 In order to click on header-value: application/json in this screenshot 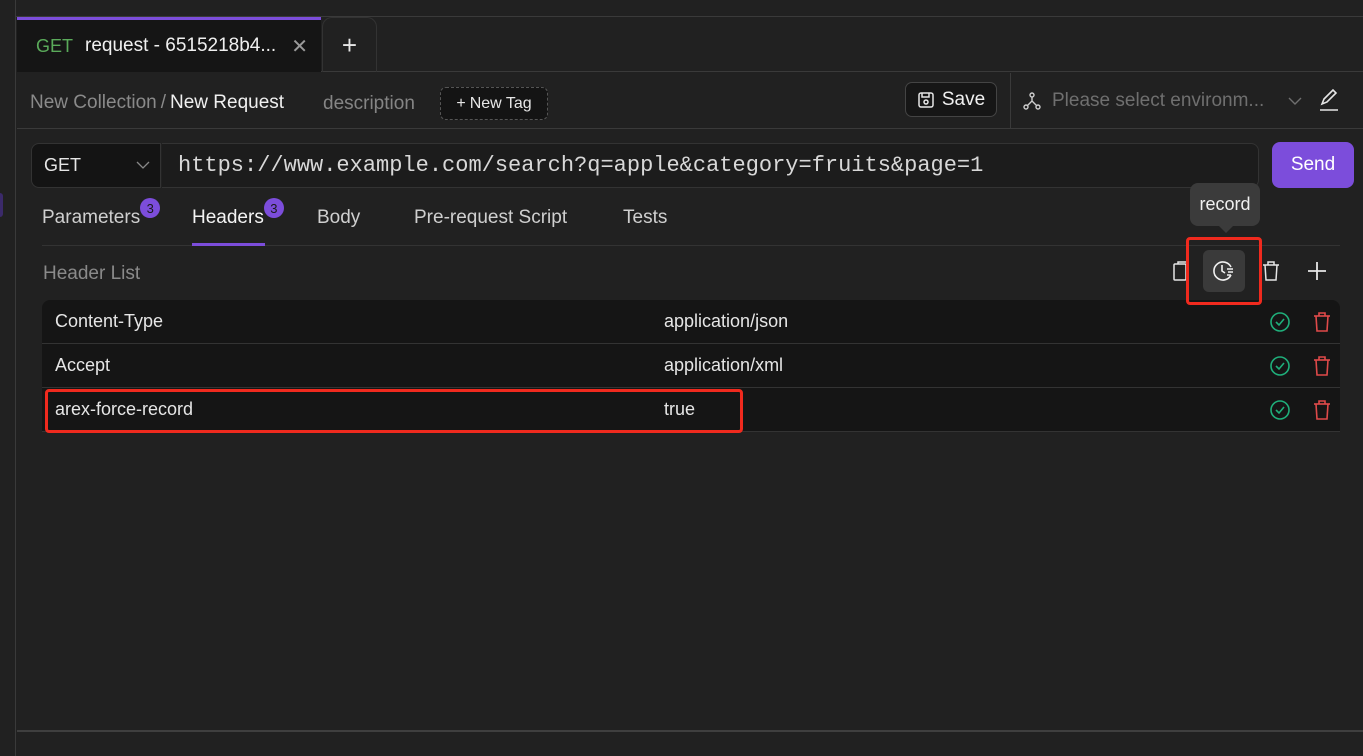, I will do `click(726, 321)`.